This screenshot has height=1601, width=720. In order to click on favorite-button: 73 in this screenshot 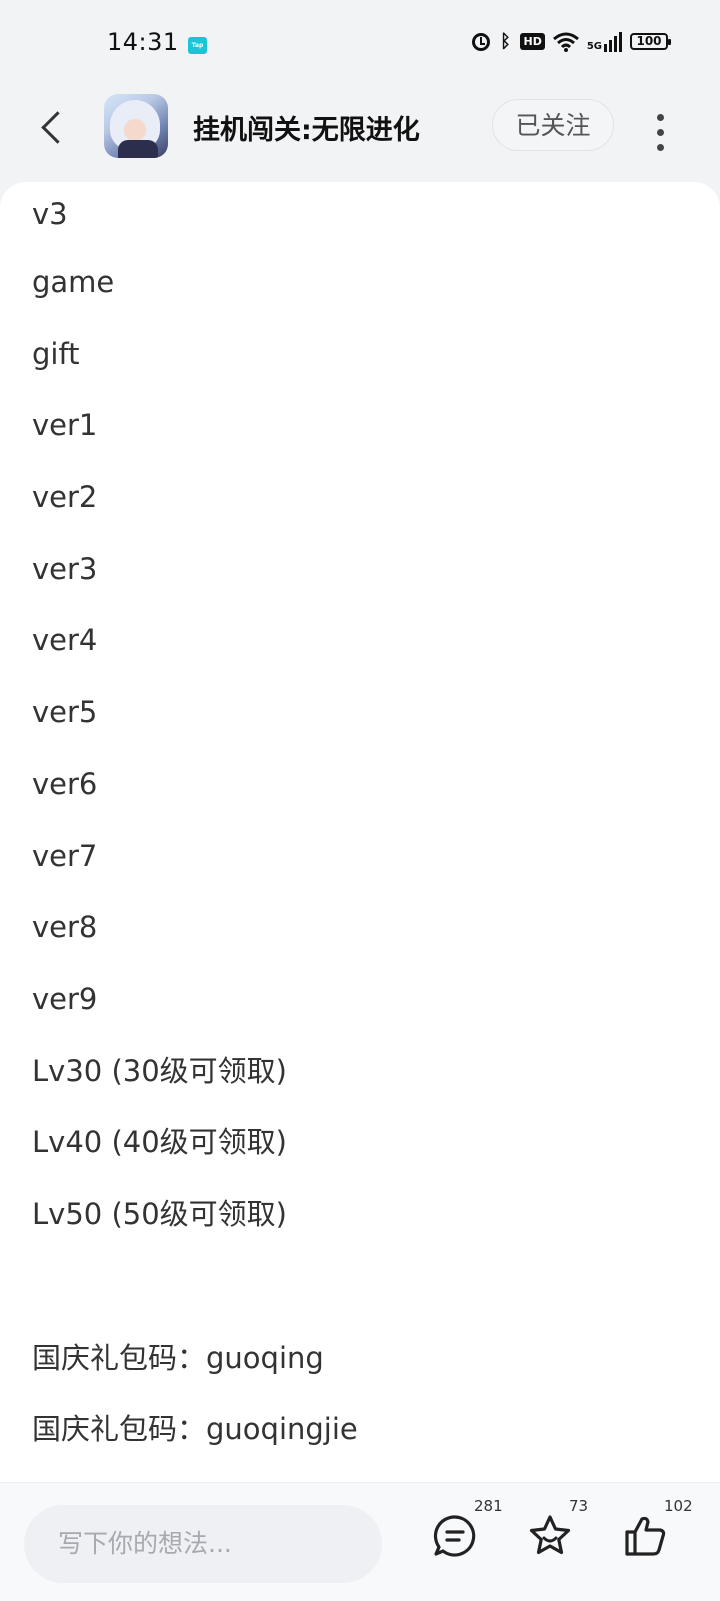, I will do `click(557, 1533)`.